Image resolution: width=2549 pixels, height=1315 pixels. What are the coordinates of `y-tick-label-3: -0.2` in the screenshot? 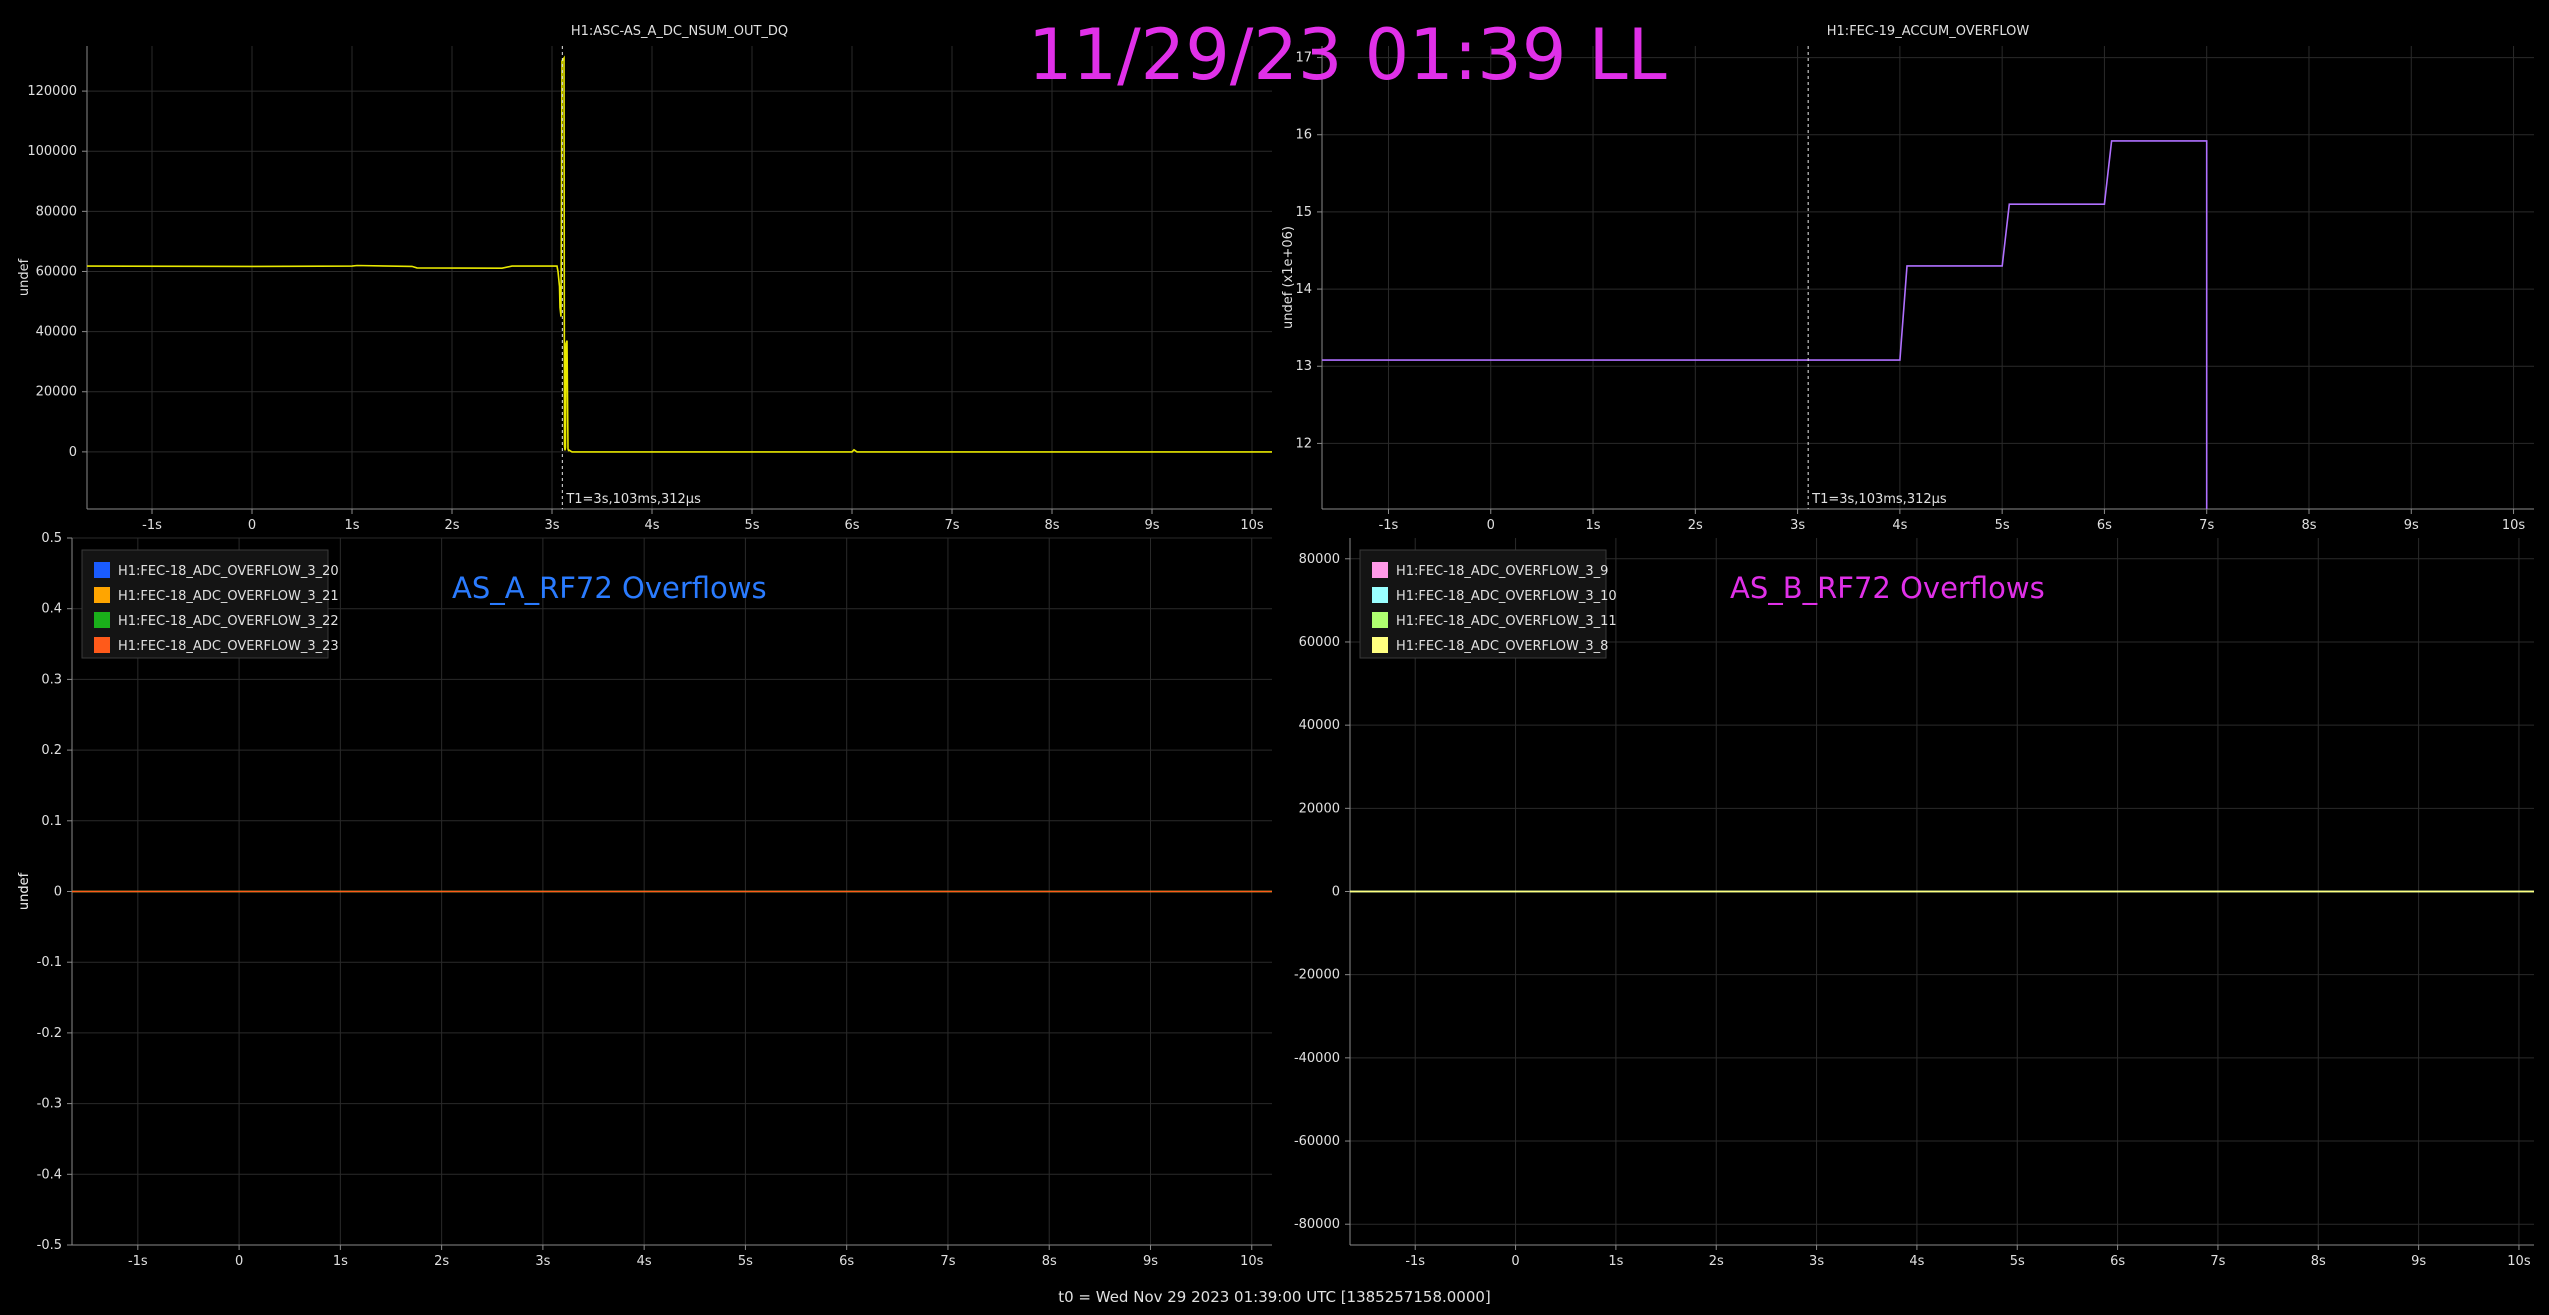 It's located at (49, 1033).